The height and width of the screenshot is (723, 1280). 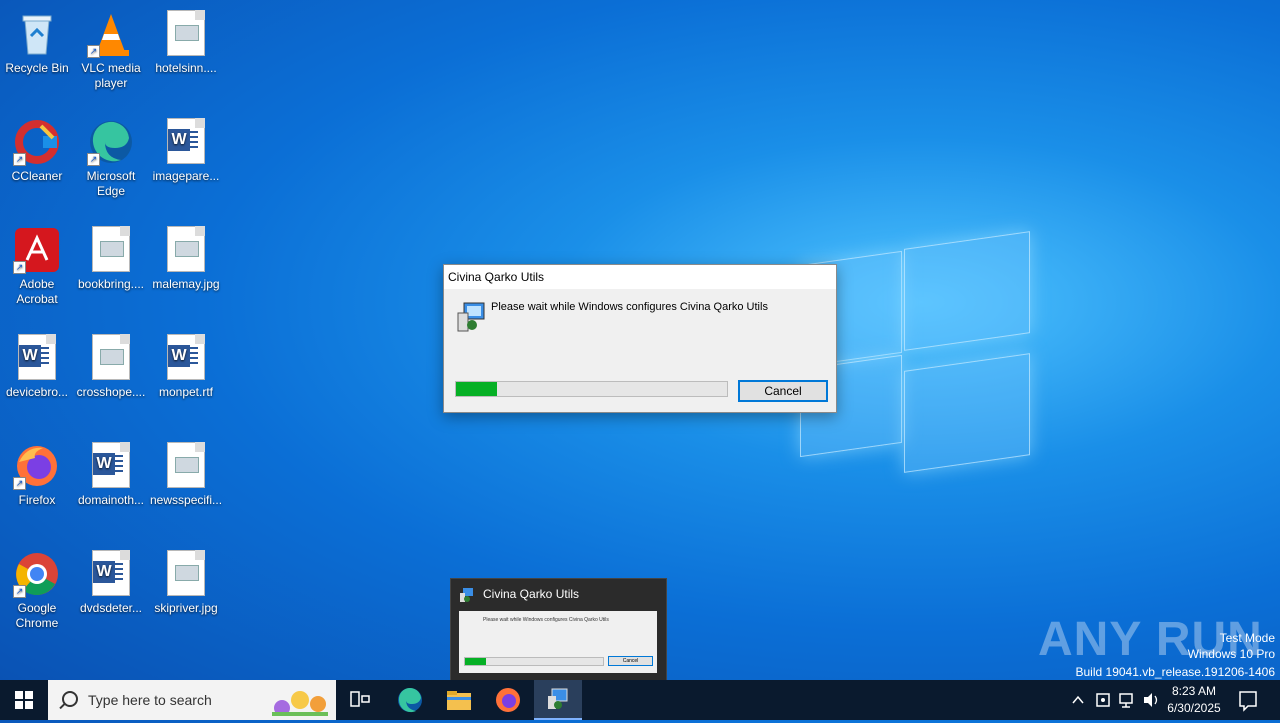 I want to click on desktop-icon-malemay: malemay.jpg, so click(x=186, y=256).